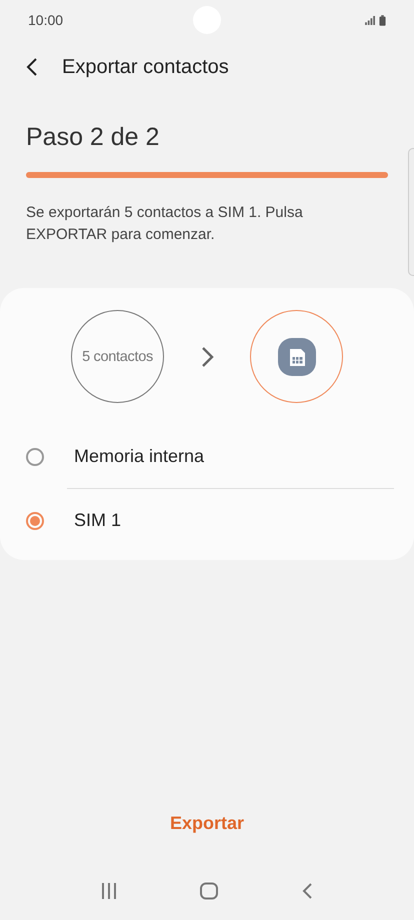 This screenshot has width=414, height=920. Describe the element at coordinates (32, 67) in the screenshot. I see `back-icon` at that location.